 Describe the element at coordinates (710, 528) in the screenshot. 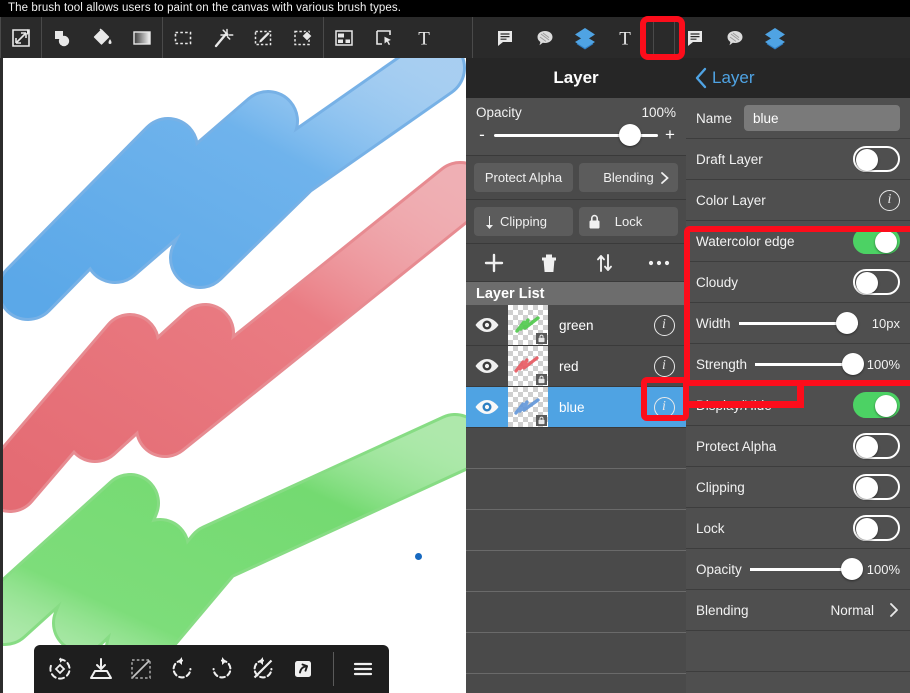

I see `lock-label: Lock` at that location.